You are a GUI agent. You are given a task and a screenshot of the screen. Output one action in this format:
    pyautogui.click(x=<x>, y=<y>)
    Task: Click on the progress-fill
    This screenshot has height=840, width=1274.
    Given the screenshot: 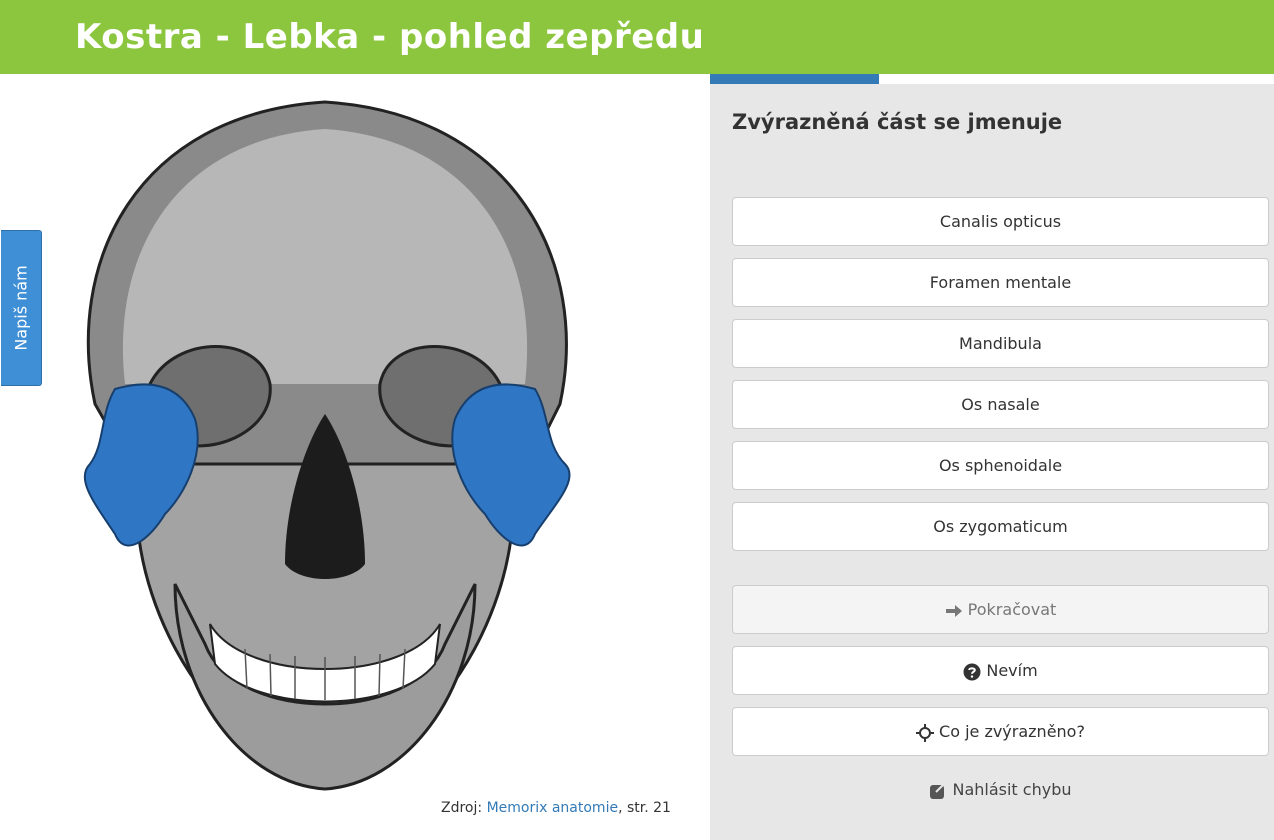 What is the action you would take?
    pyautogui.click(x=795, y=79)
    